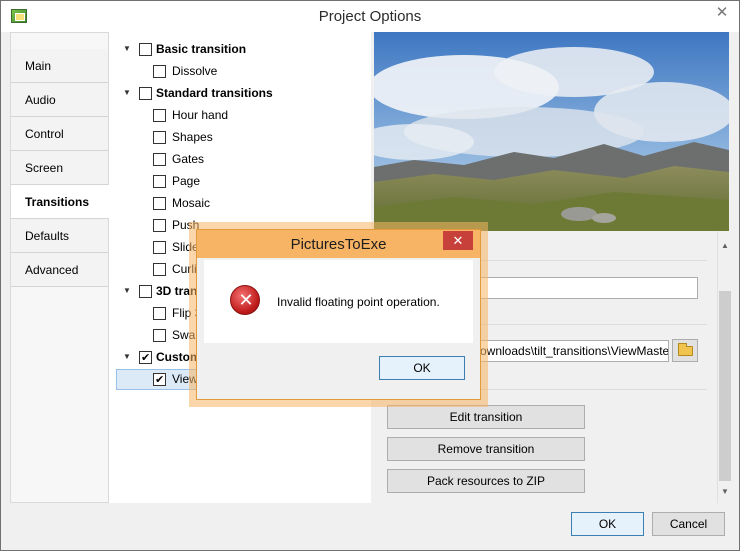  I want to click on panel-scrollbar: ▲ ▼, so click(724, 367).